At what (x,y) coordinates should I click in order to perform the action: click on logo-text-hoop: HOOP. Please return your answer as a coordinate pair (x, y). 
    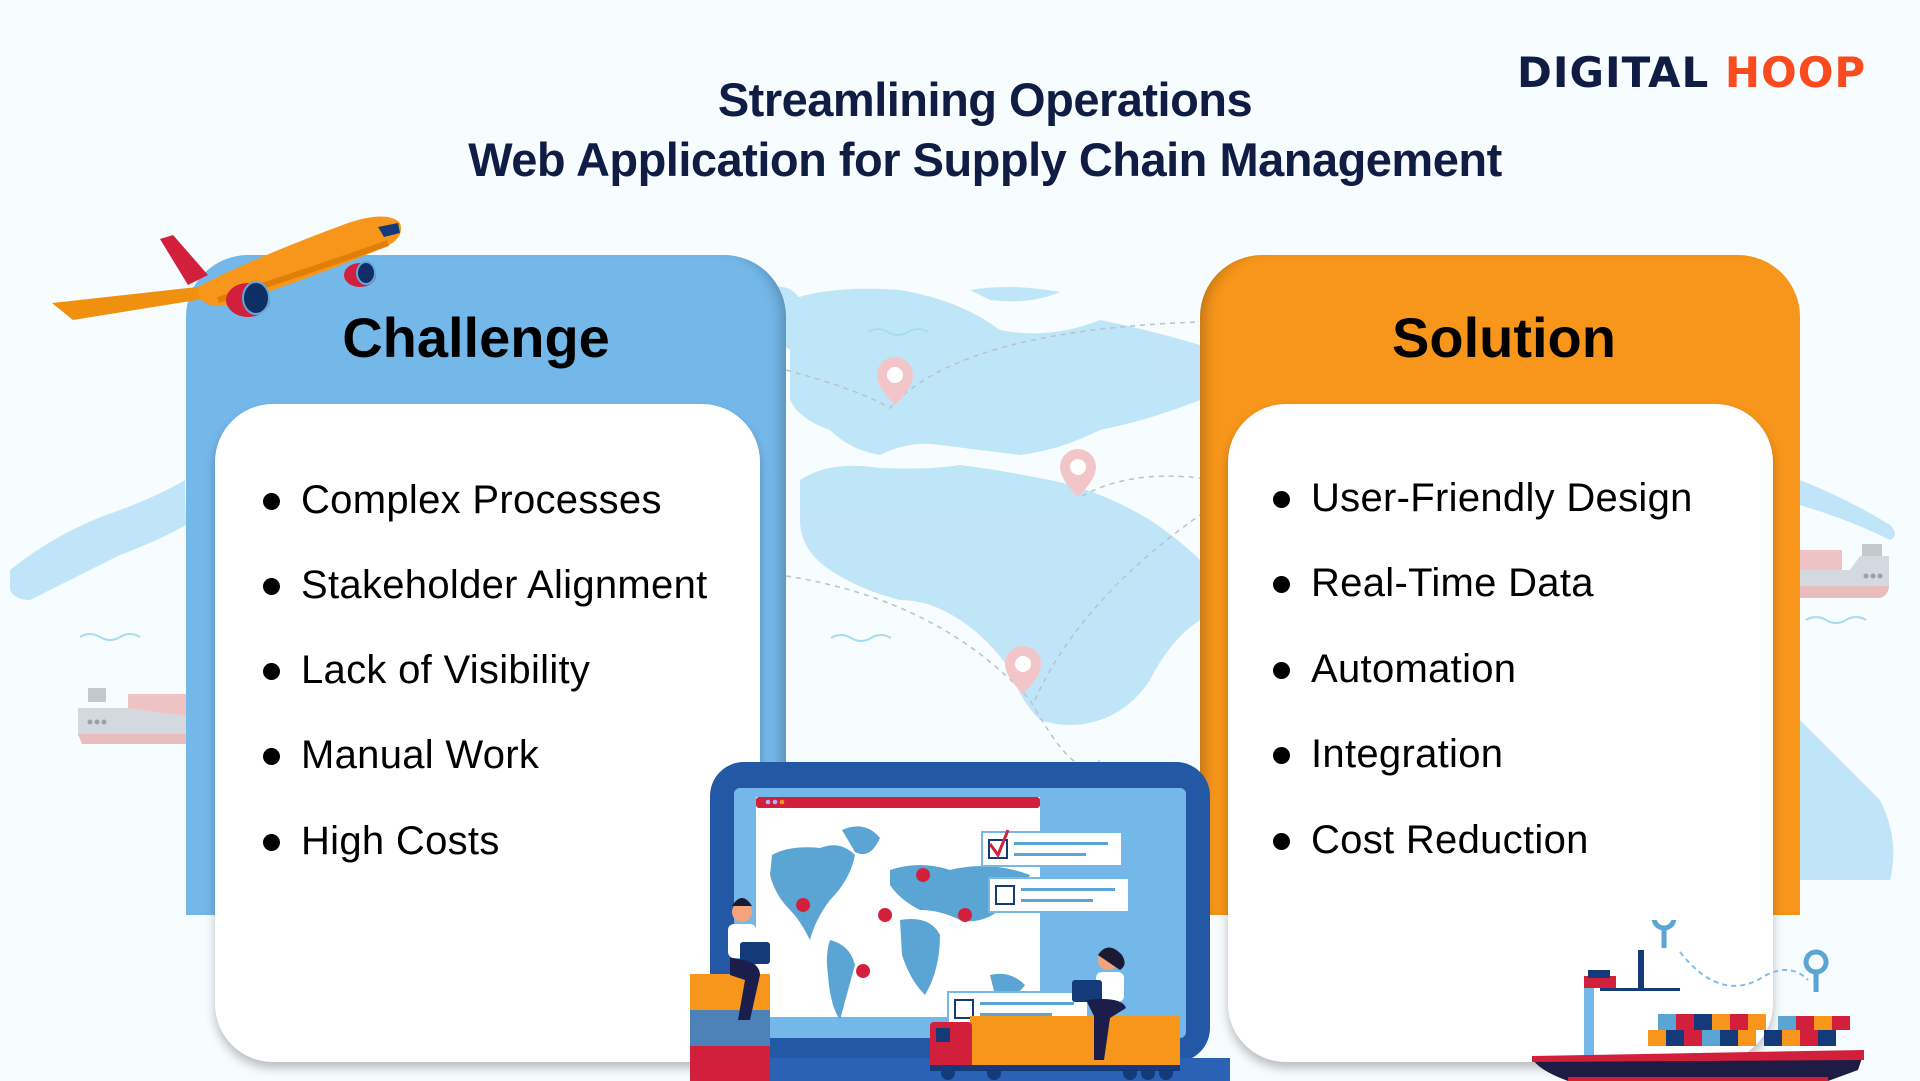
    Looking at the image, I should click on (1795, 72).